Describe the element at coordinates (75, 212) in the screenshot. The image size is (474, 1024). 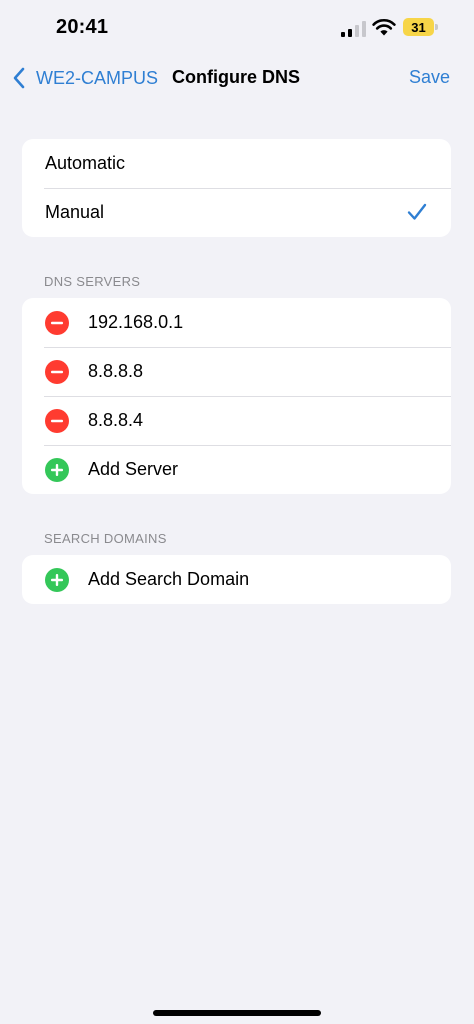
I see `option-manual-label: Manual` at that location.